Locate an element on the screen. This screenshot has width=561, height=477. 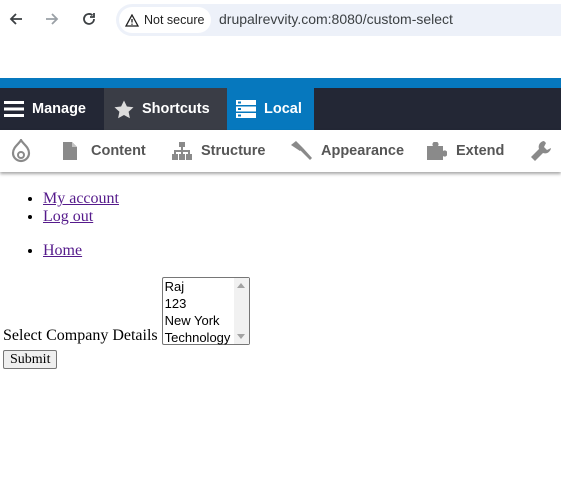
reload-icon is located at coordinates (89, 19).